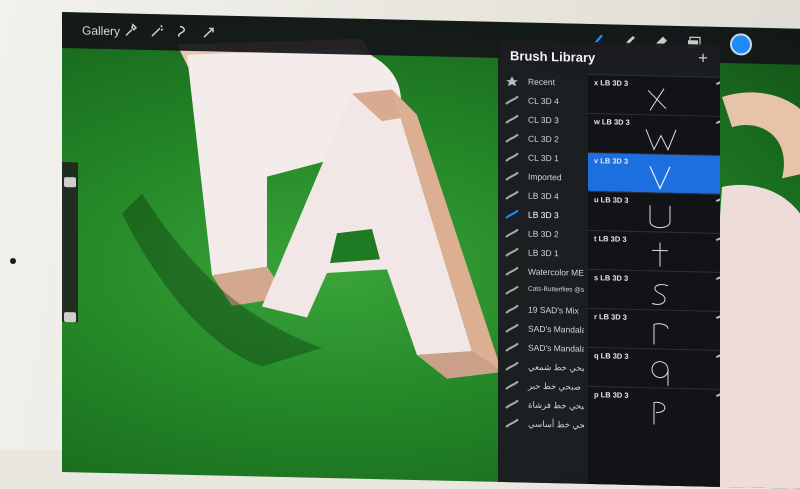  What do you see at coordinates (541, 272) in the screenshot?
I see `set-item-watercolor-me: Watercolor ME` at bounding box center [541, 272].